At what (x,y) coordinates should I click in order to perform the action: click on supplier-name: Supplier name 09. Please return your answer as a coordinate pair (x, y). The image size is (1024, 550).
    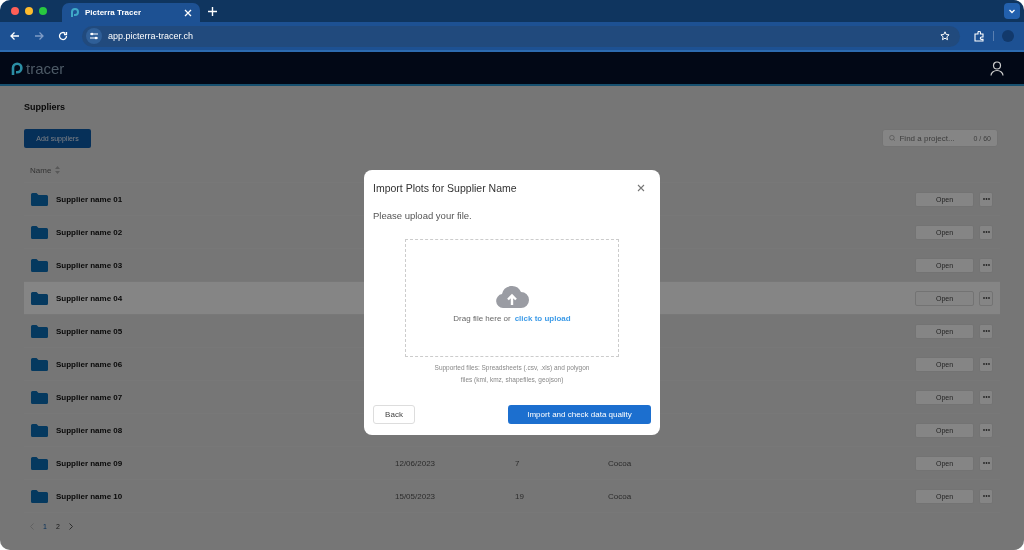
    Looking at the image, I should click on (225, 463).